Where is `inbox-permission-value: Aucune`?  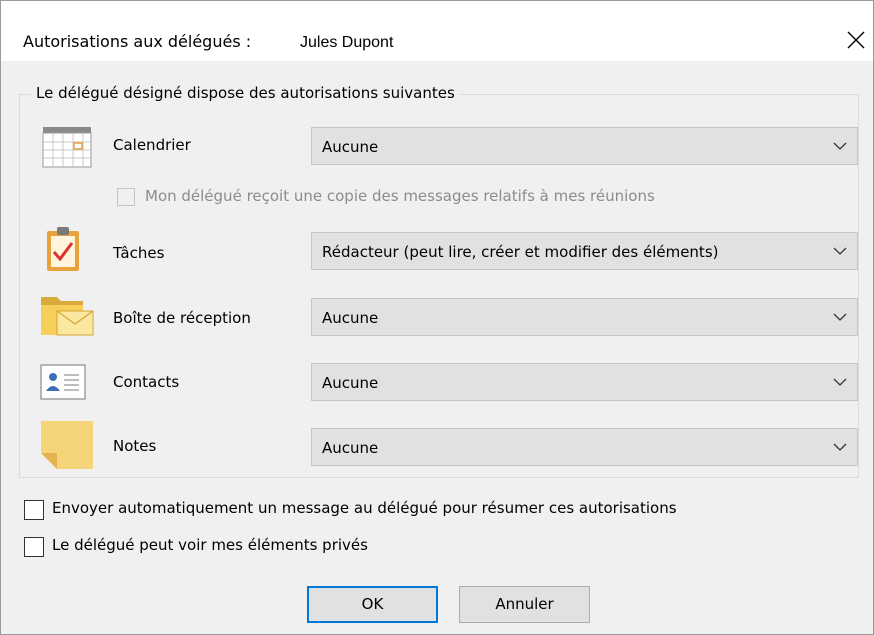
inbox-permission-value: Aucune is located at coordinates (350, 318).